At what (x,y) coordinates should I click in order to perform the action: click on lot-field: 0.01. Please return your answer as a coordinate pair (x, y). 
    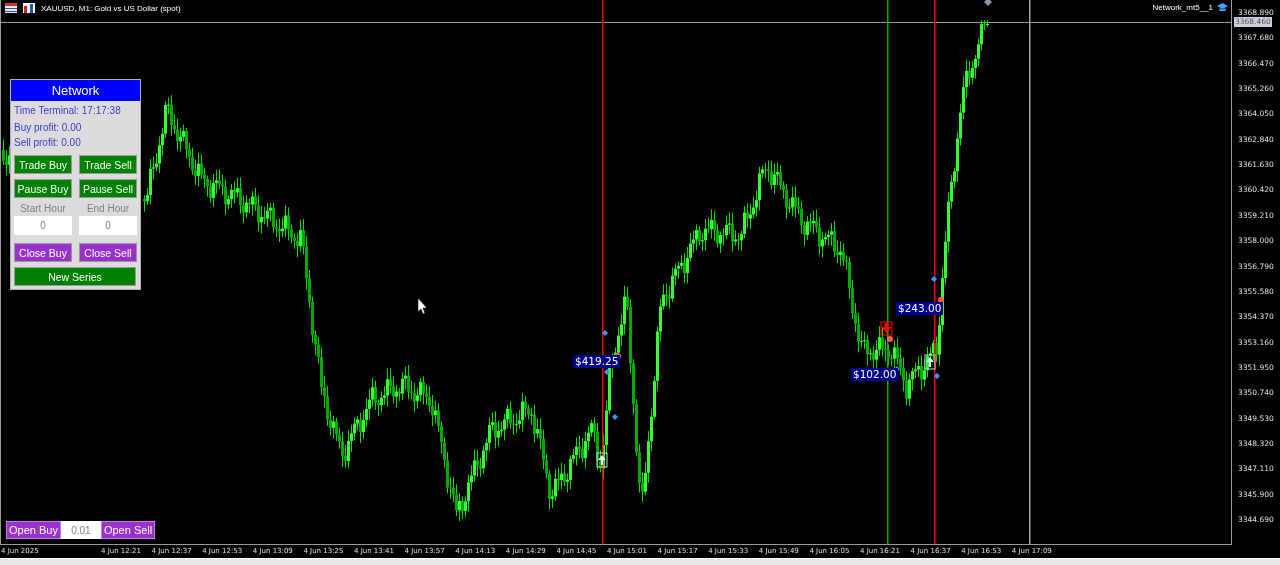
    Looking at the image, I should click on (80, 530).